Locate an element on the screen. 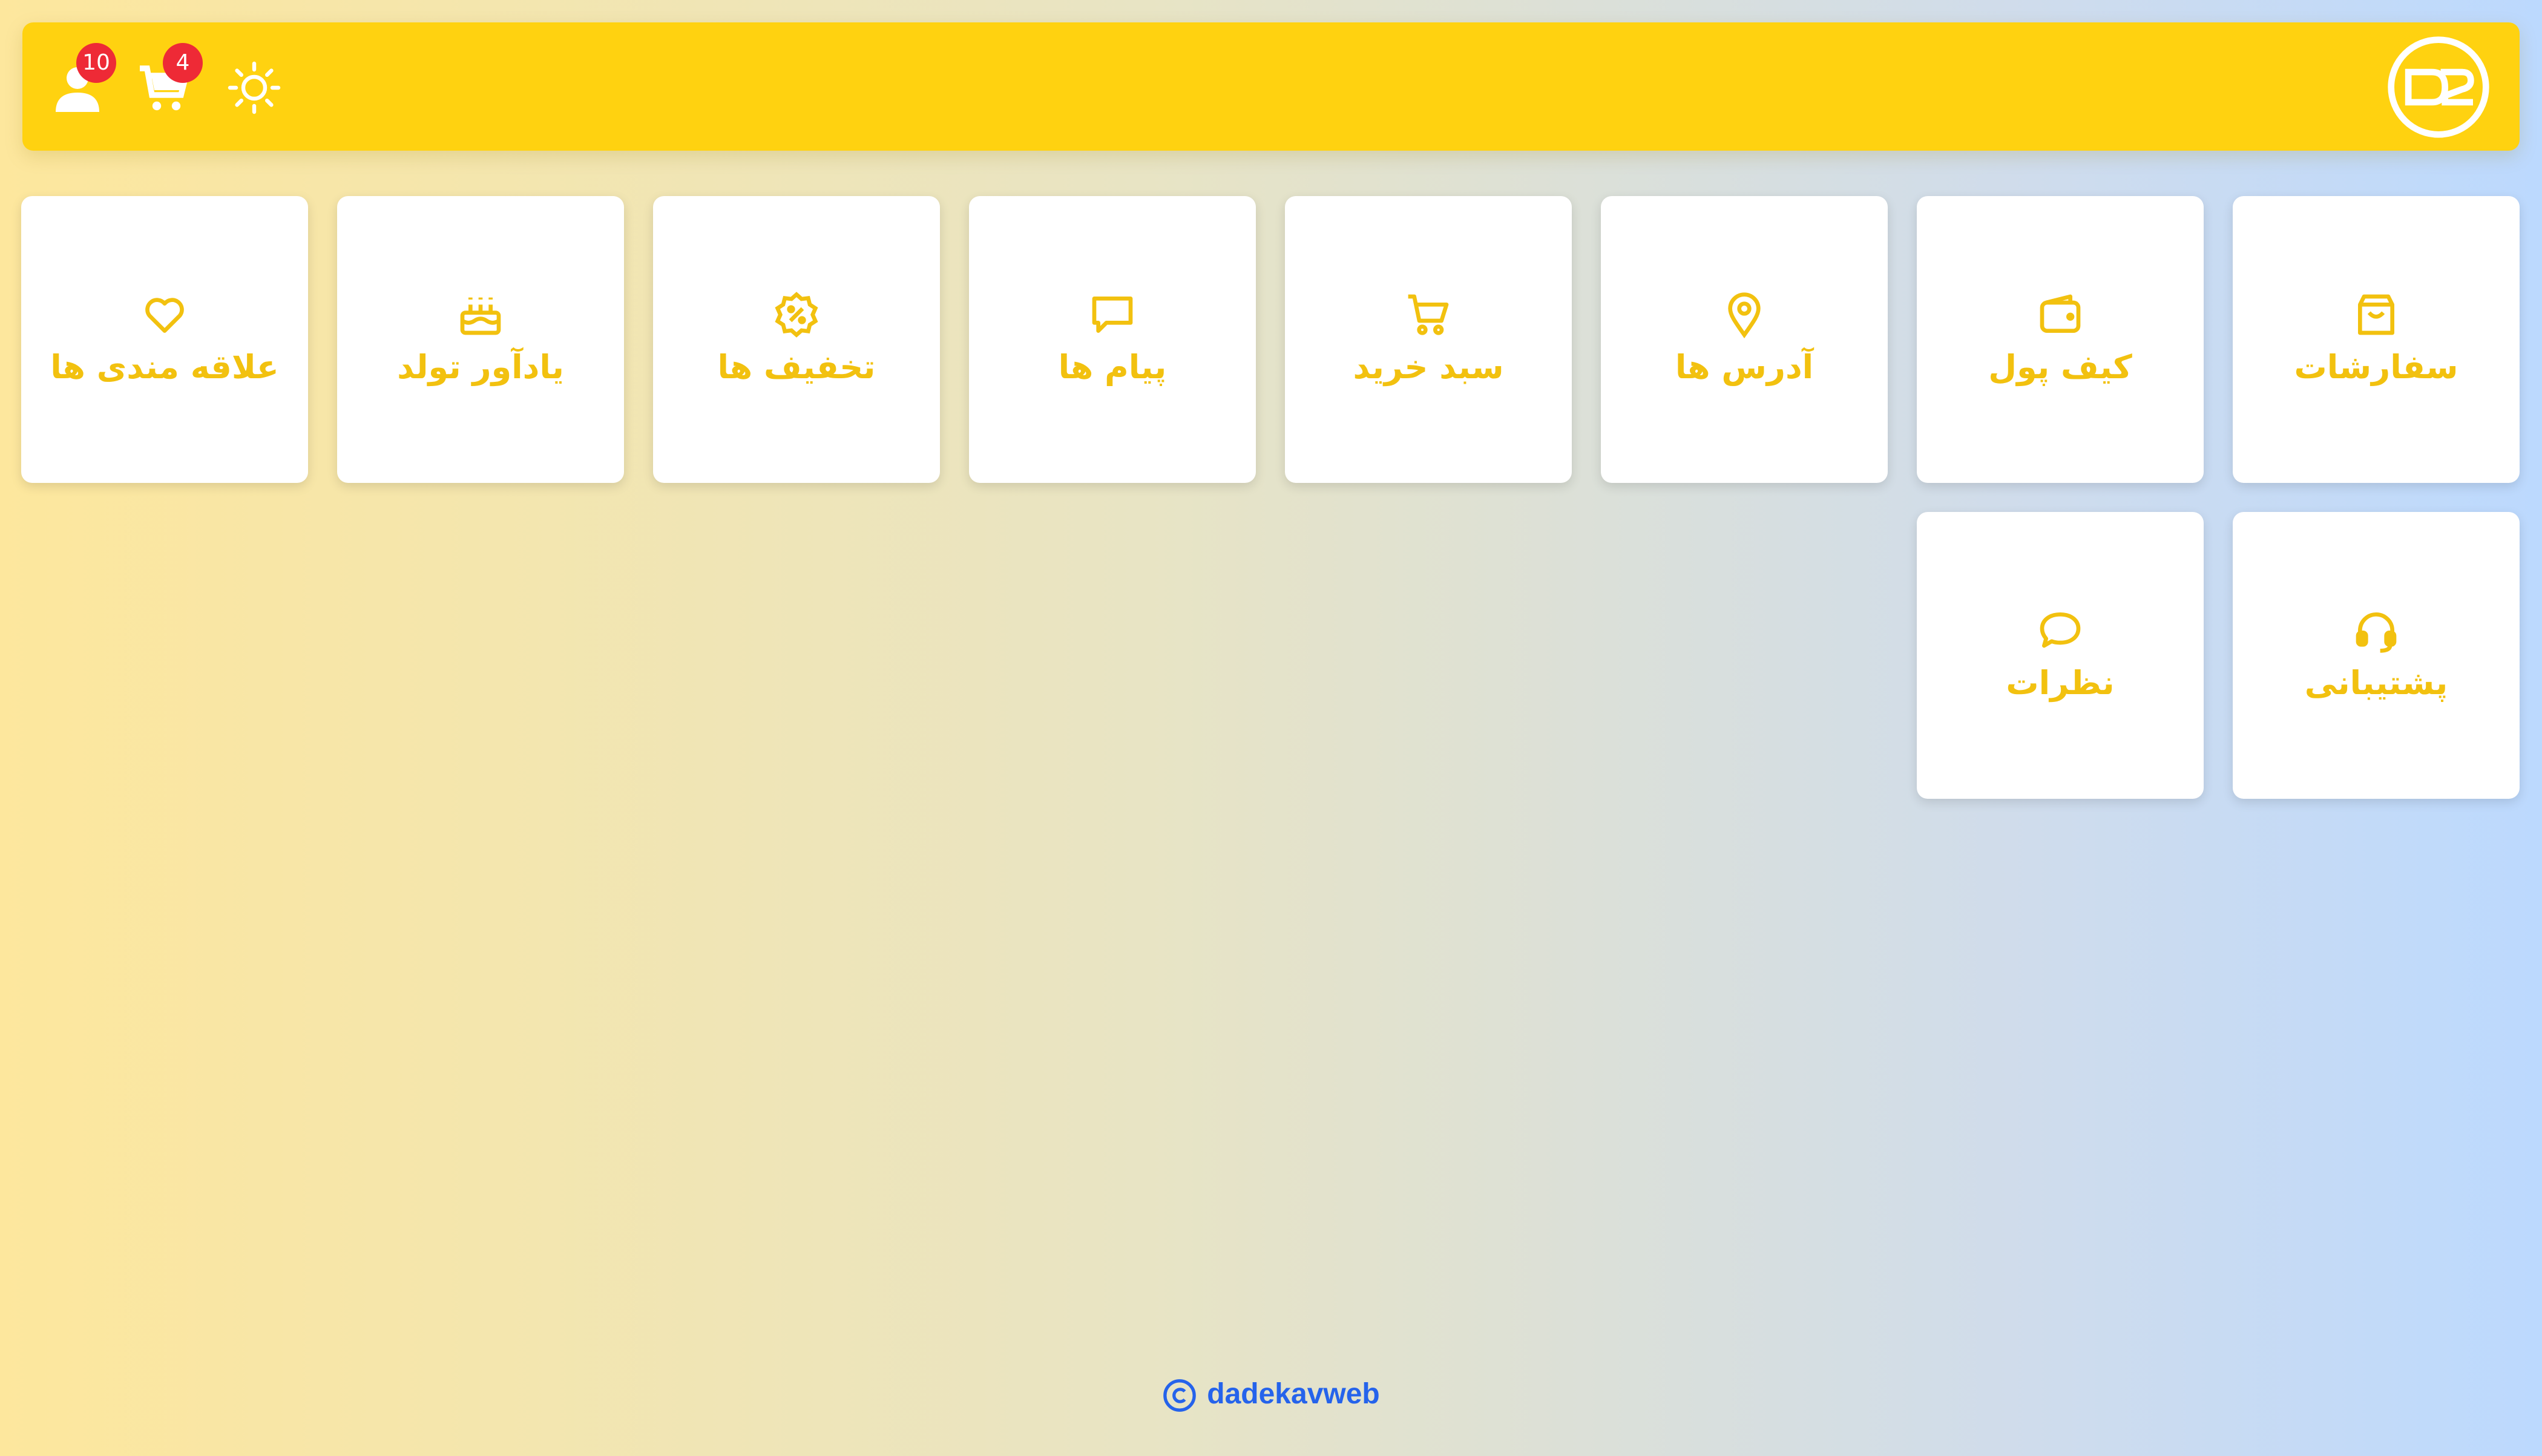  cart-icon is located at coordinates (1429, 314).